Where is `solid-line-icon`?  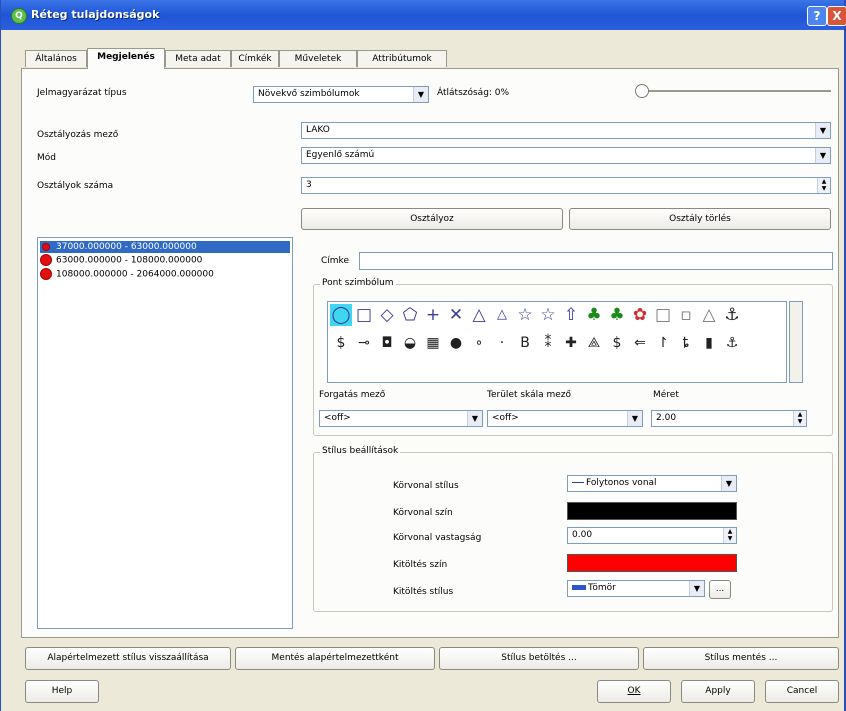
solid-line-icon is located at coordinates (578, 482).